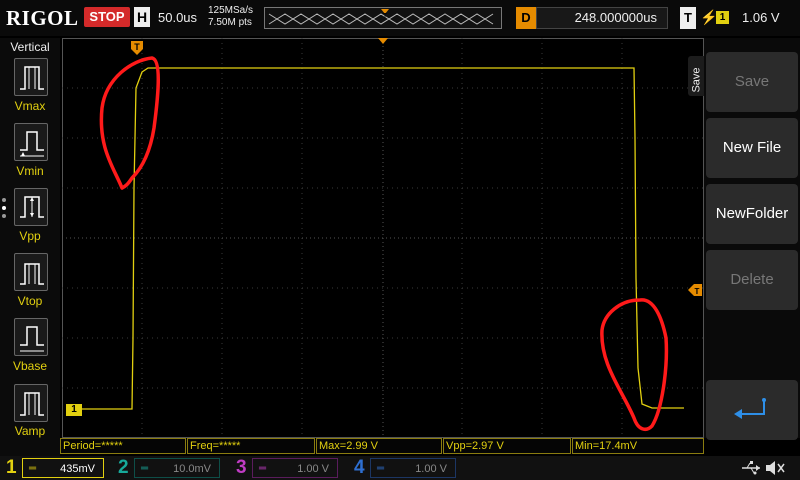 Image resolution: width=800 pixels, height=480 pixels. I want to click on ch2-scale: ═ 10.0mV, so click(177, 468).